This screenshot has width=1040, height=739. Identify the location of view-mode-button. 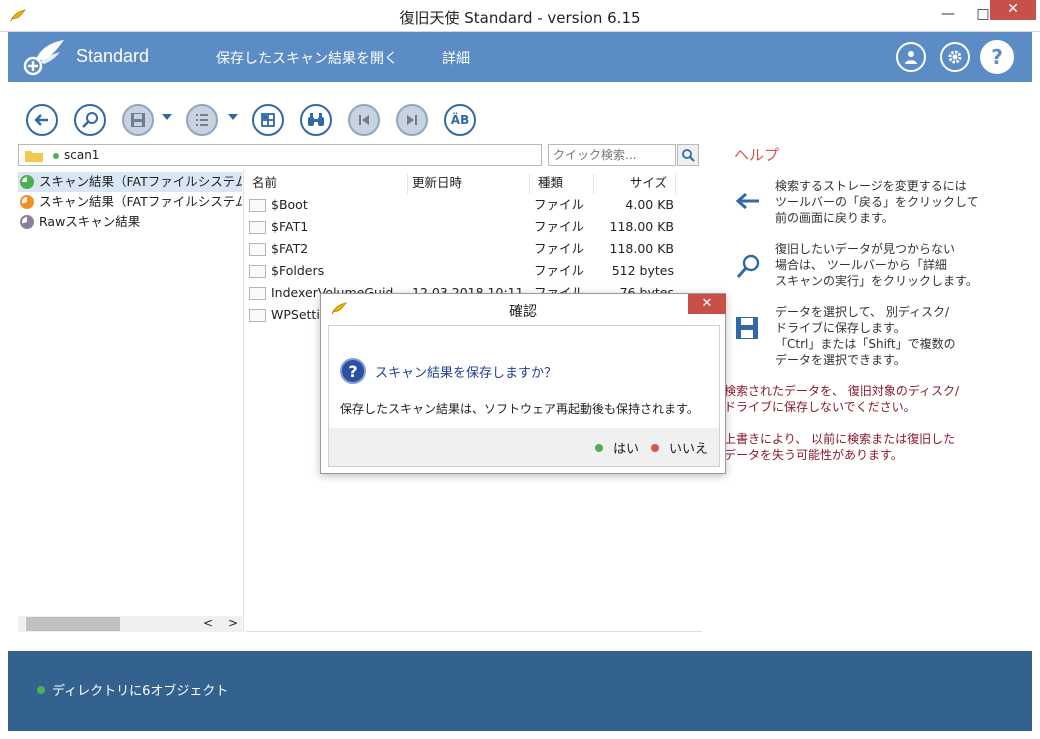
(268, 120).